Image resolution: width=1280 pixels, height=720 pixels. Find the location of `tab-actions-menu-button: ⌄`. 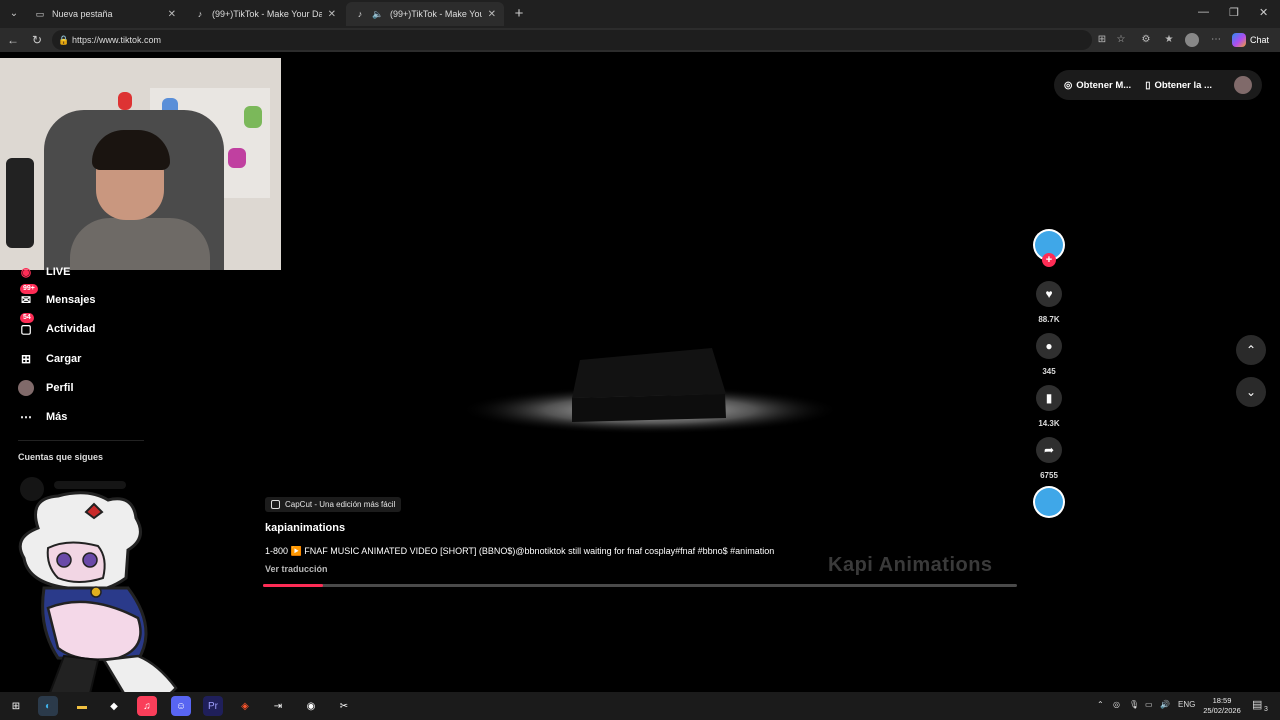

tab-actions-menu-button: ⌄ is located at coordinates (14, 14).